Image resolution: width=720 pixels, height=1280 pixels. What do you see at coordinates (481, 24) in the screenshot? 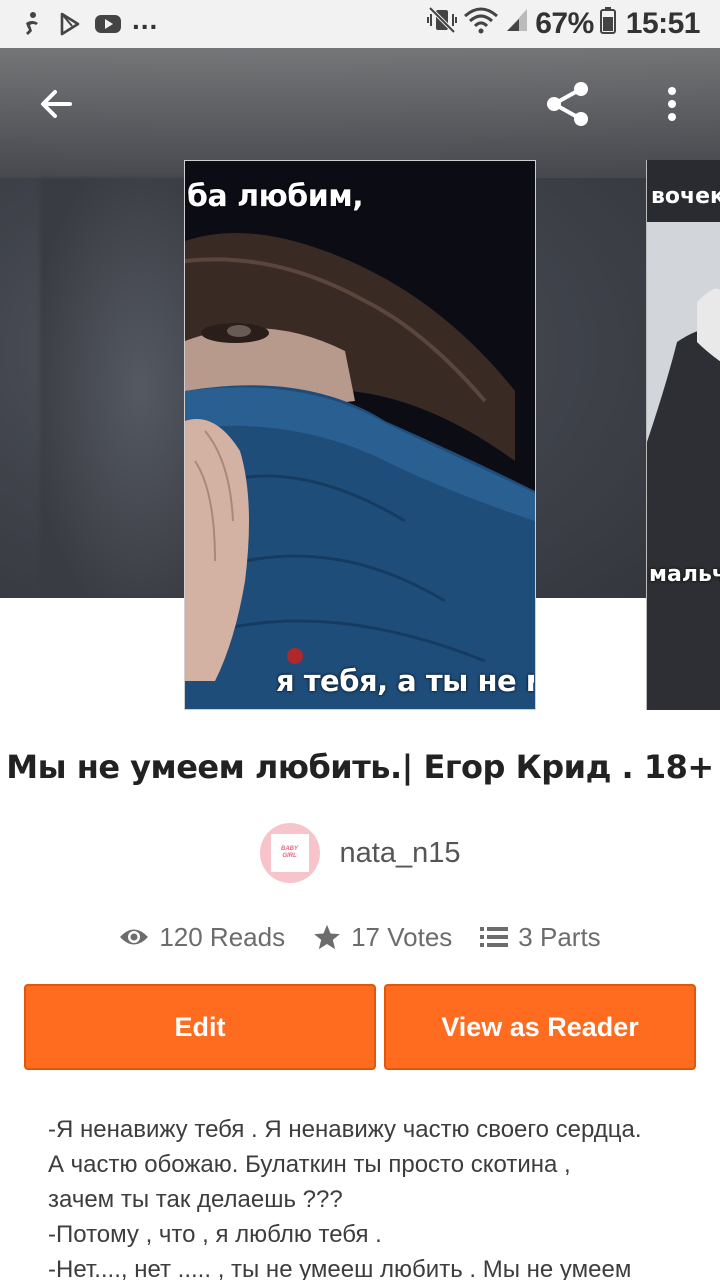
I see `wifi-icon` at bounding box center [481, 24].